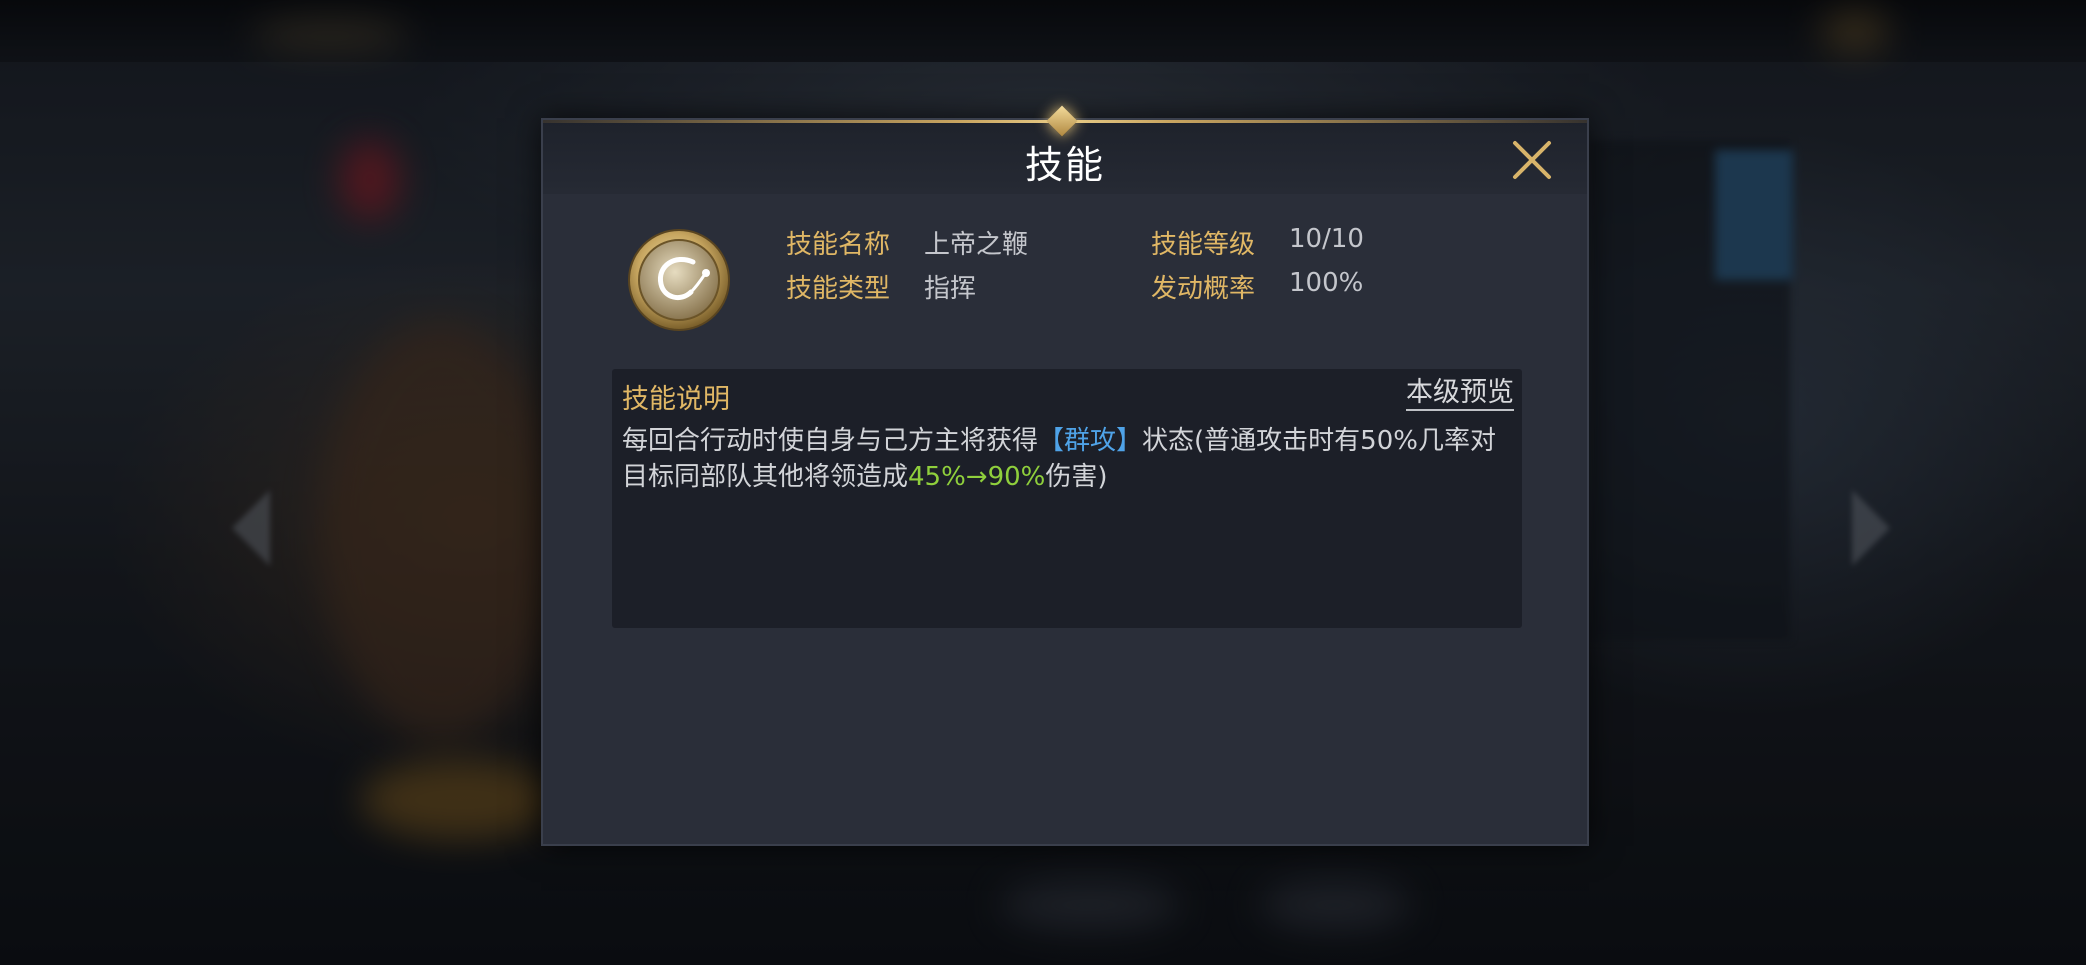 The image size is (2086, 965). Describe the element at coordinates (950, 289) in the screenshot. I see `skill-type-value: 指挥` at that location.